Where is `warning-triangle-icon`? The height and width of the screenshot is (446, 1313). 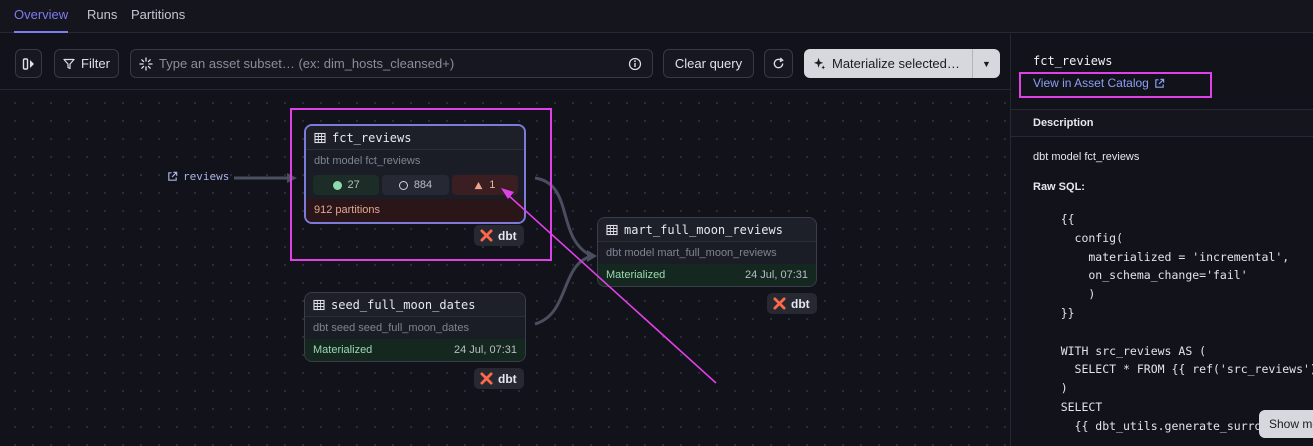
warning-triangle-icon is located at coordinates (478, 185).